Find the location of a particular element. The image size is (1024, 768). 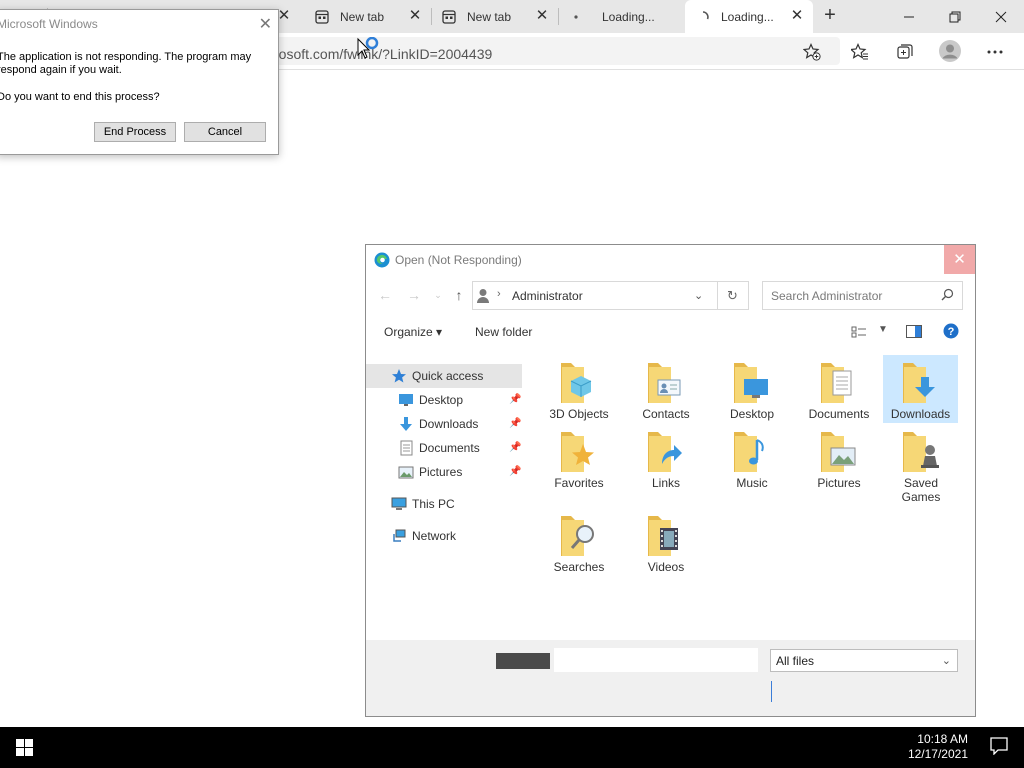

nav-label: Quick access is located at coordinates (448, 376).